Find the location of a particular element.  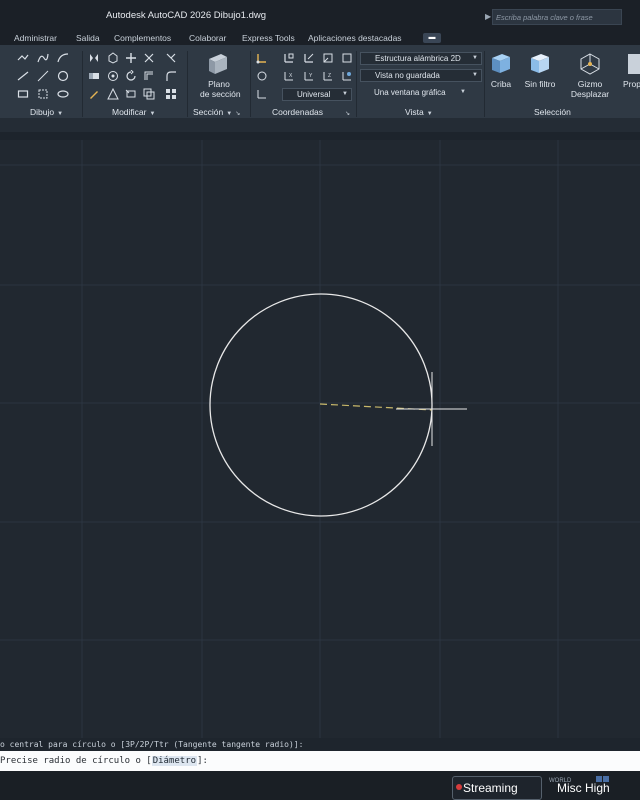

ucs-object-icon is located at coordinates (347, 76).